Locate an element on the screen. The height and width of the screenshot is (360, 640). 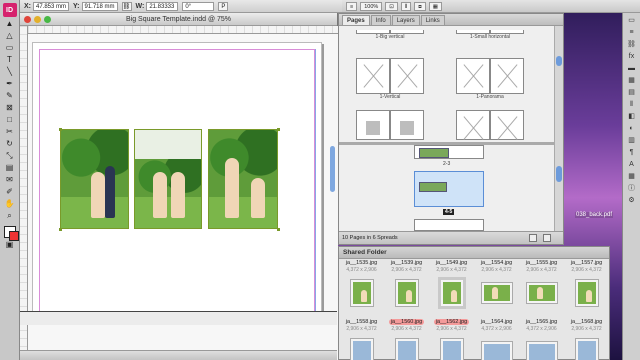
tab-info: Info is located at coordinates (380, 20).